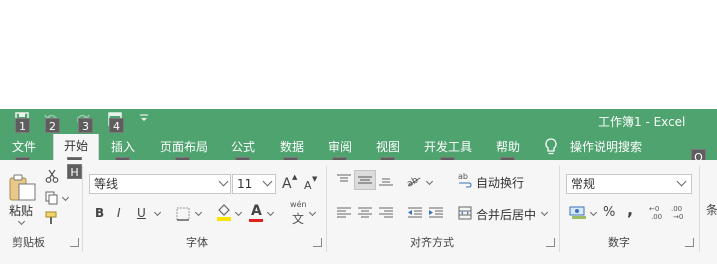 This screenshot has height=264, width=717. Describe the element at coordinates (436, 212) in the screenshot. I see `increase-indent-icon` at that location.